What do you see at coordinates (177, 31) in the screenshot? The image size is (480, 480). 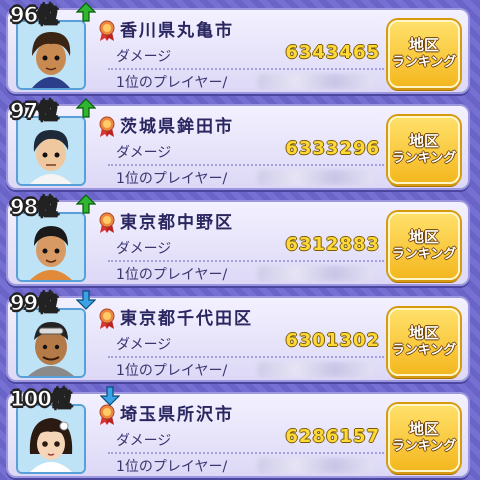 I see `region-name: 香川県丸亀市` at bounding box center [177, 31].